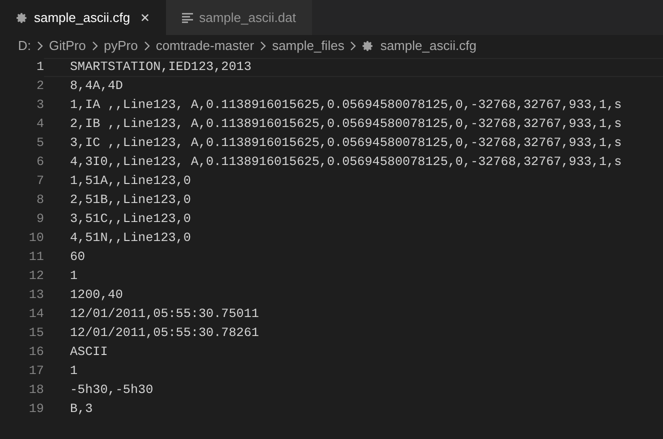 This screenshot has height=439, width=663. Describe the element at coordinates (39, 201) in the screenshot. I see `line-number: 8` at that location.